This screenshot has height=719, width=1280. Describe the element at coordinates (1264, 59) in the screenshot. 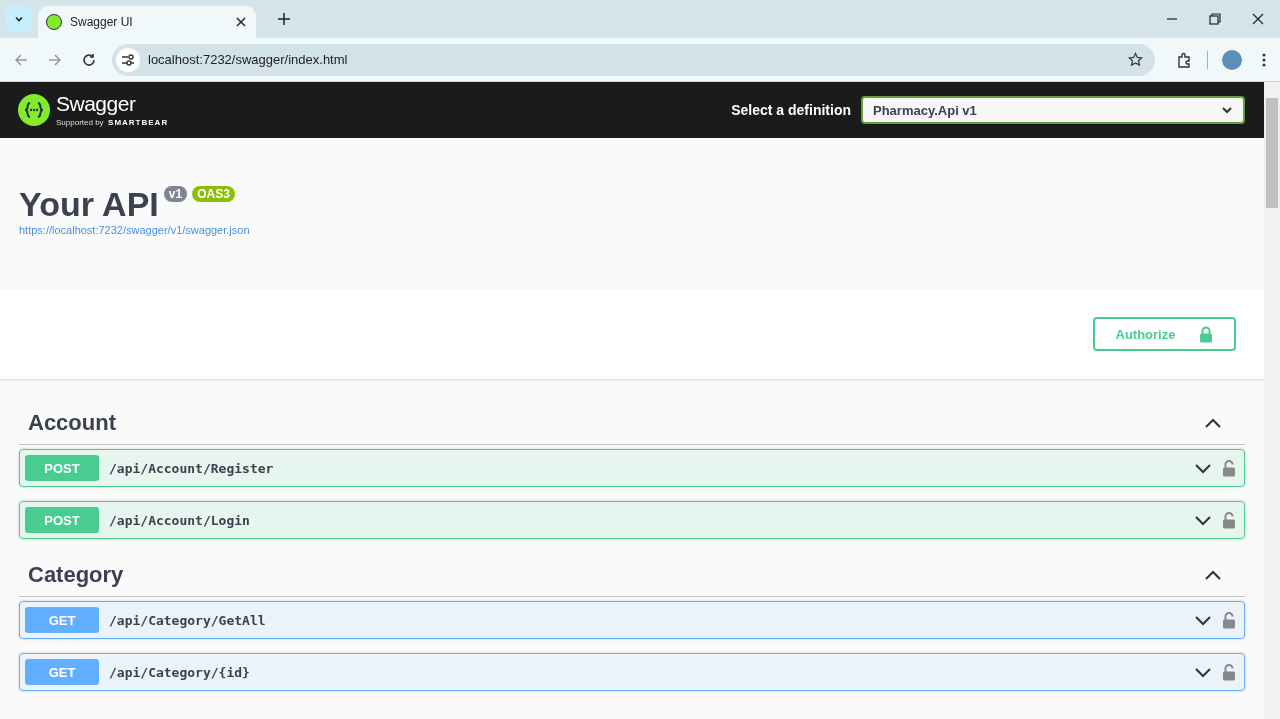

I see `more-menu-icon` at that location.